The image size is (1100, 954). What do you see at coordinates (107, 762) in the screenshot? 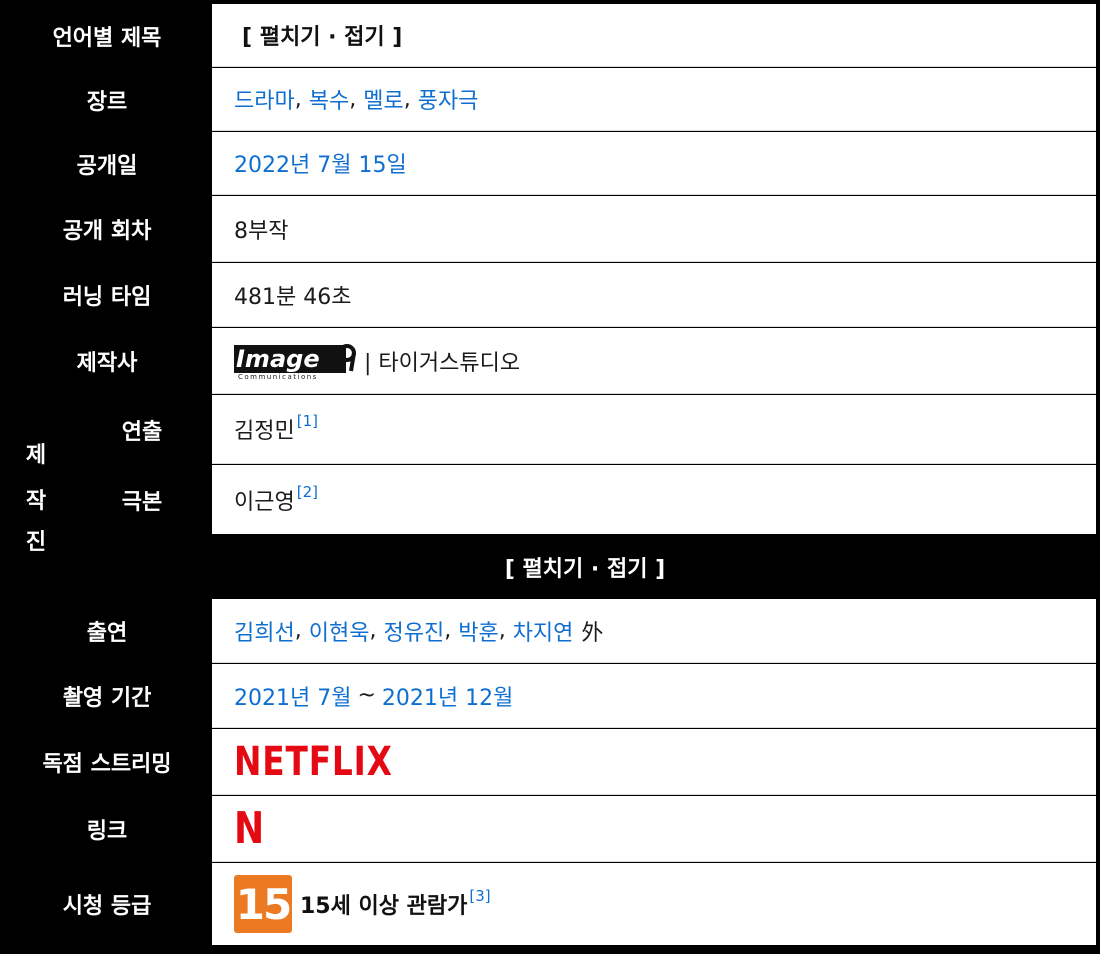
I see `label-exclusive-streaming: 독점 스트리밍` at bounding box center [107, 762].